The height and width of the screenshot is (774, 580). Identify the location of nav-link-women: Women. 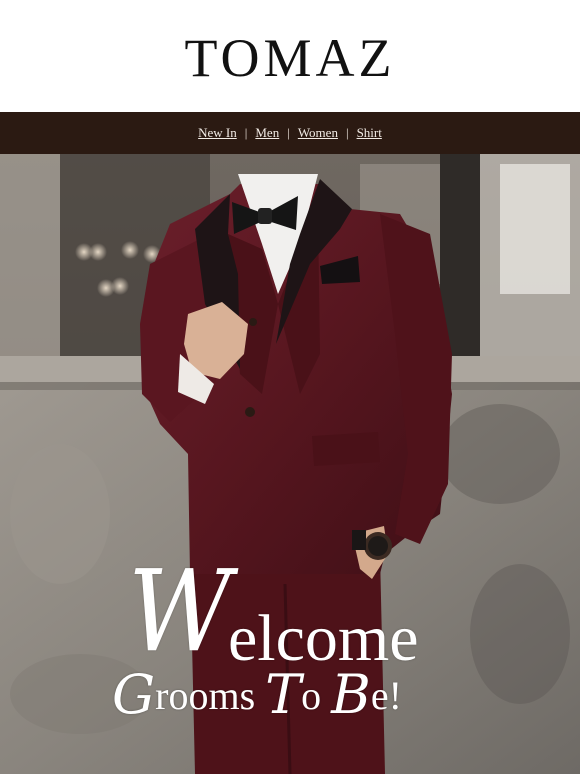
(318, 133).